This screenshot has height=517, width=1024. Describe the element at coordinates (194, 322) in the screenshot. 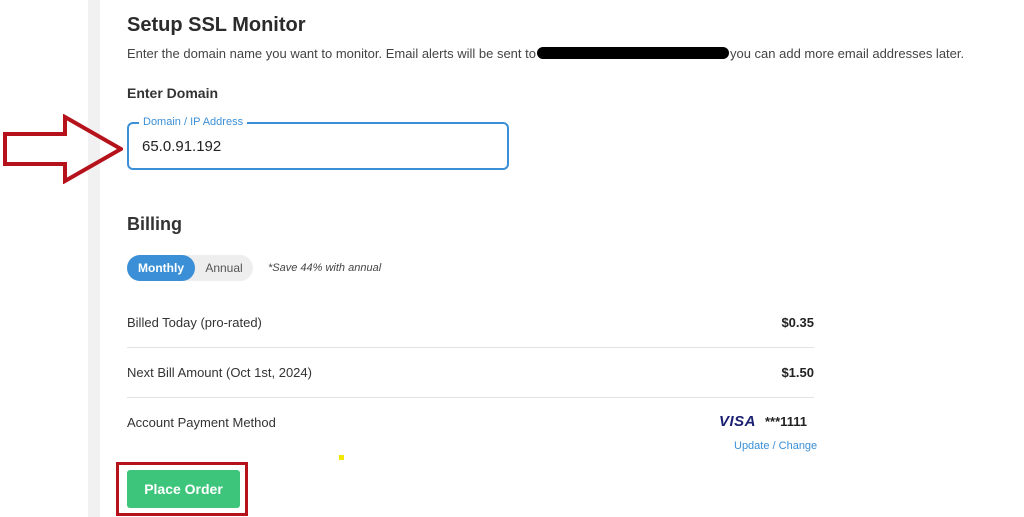

I see `billed-today-label: Billed Today (pro-rated)` at that location.